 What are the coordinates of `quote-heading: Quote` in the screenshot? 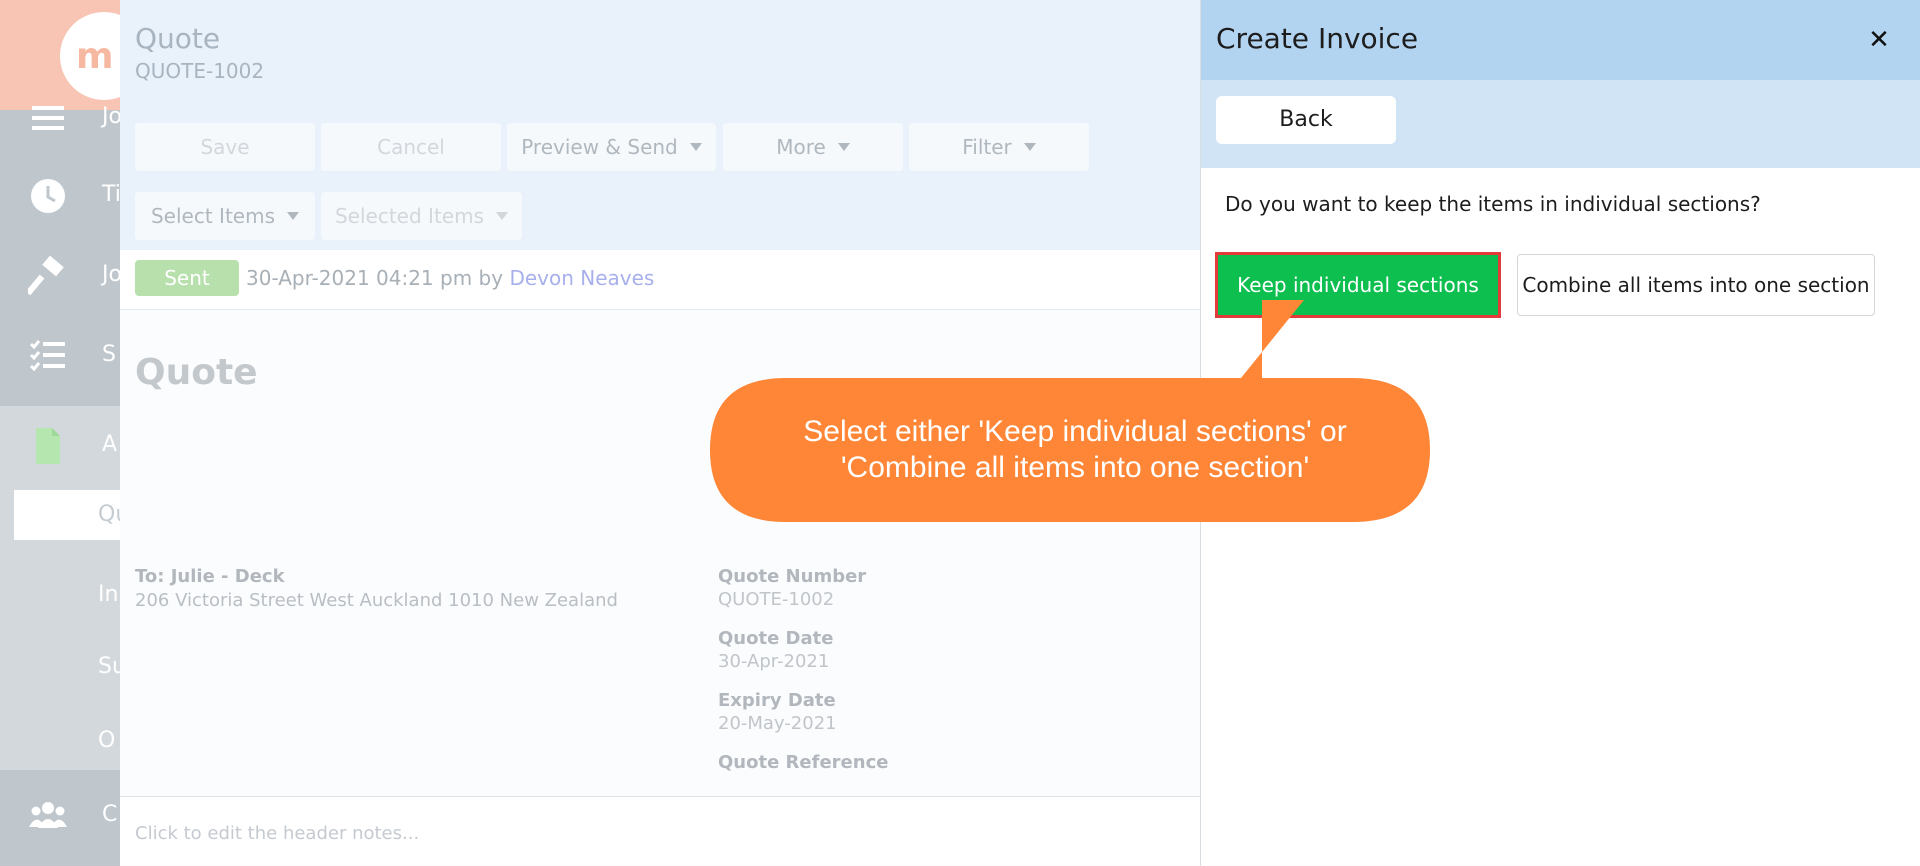 It's located at (178, 38).